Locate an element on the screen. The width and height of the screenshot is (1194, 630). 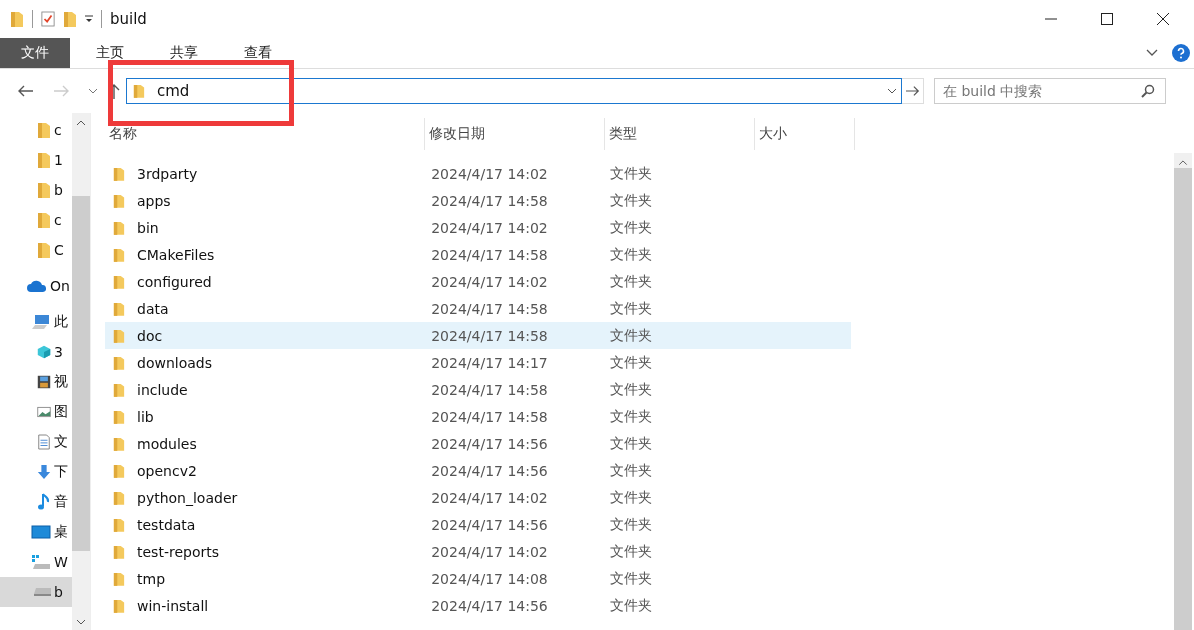
column-header: 修改日期 is located at coordinates (515, 134).